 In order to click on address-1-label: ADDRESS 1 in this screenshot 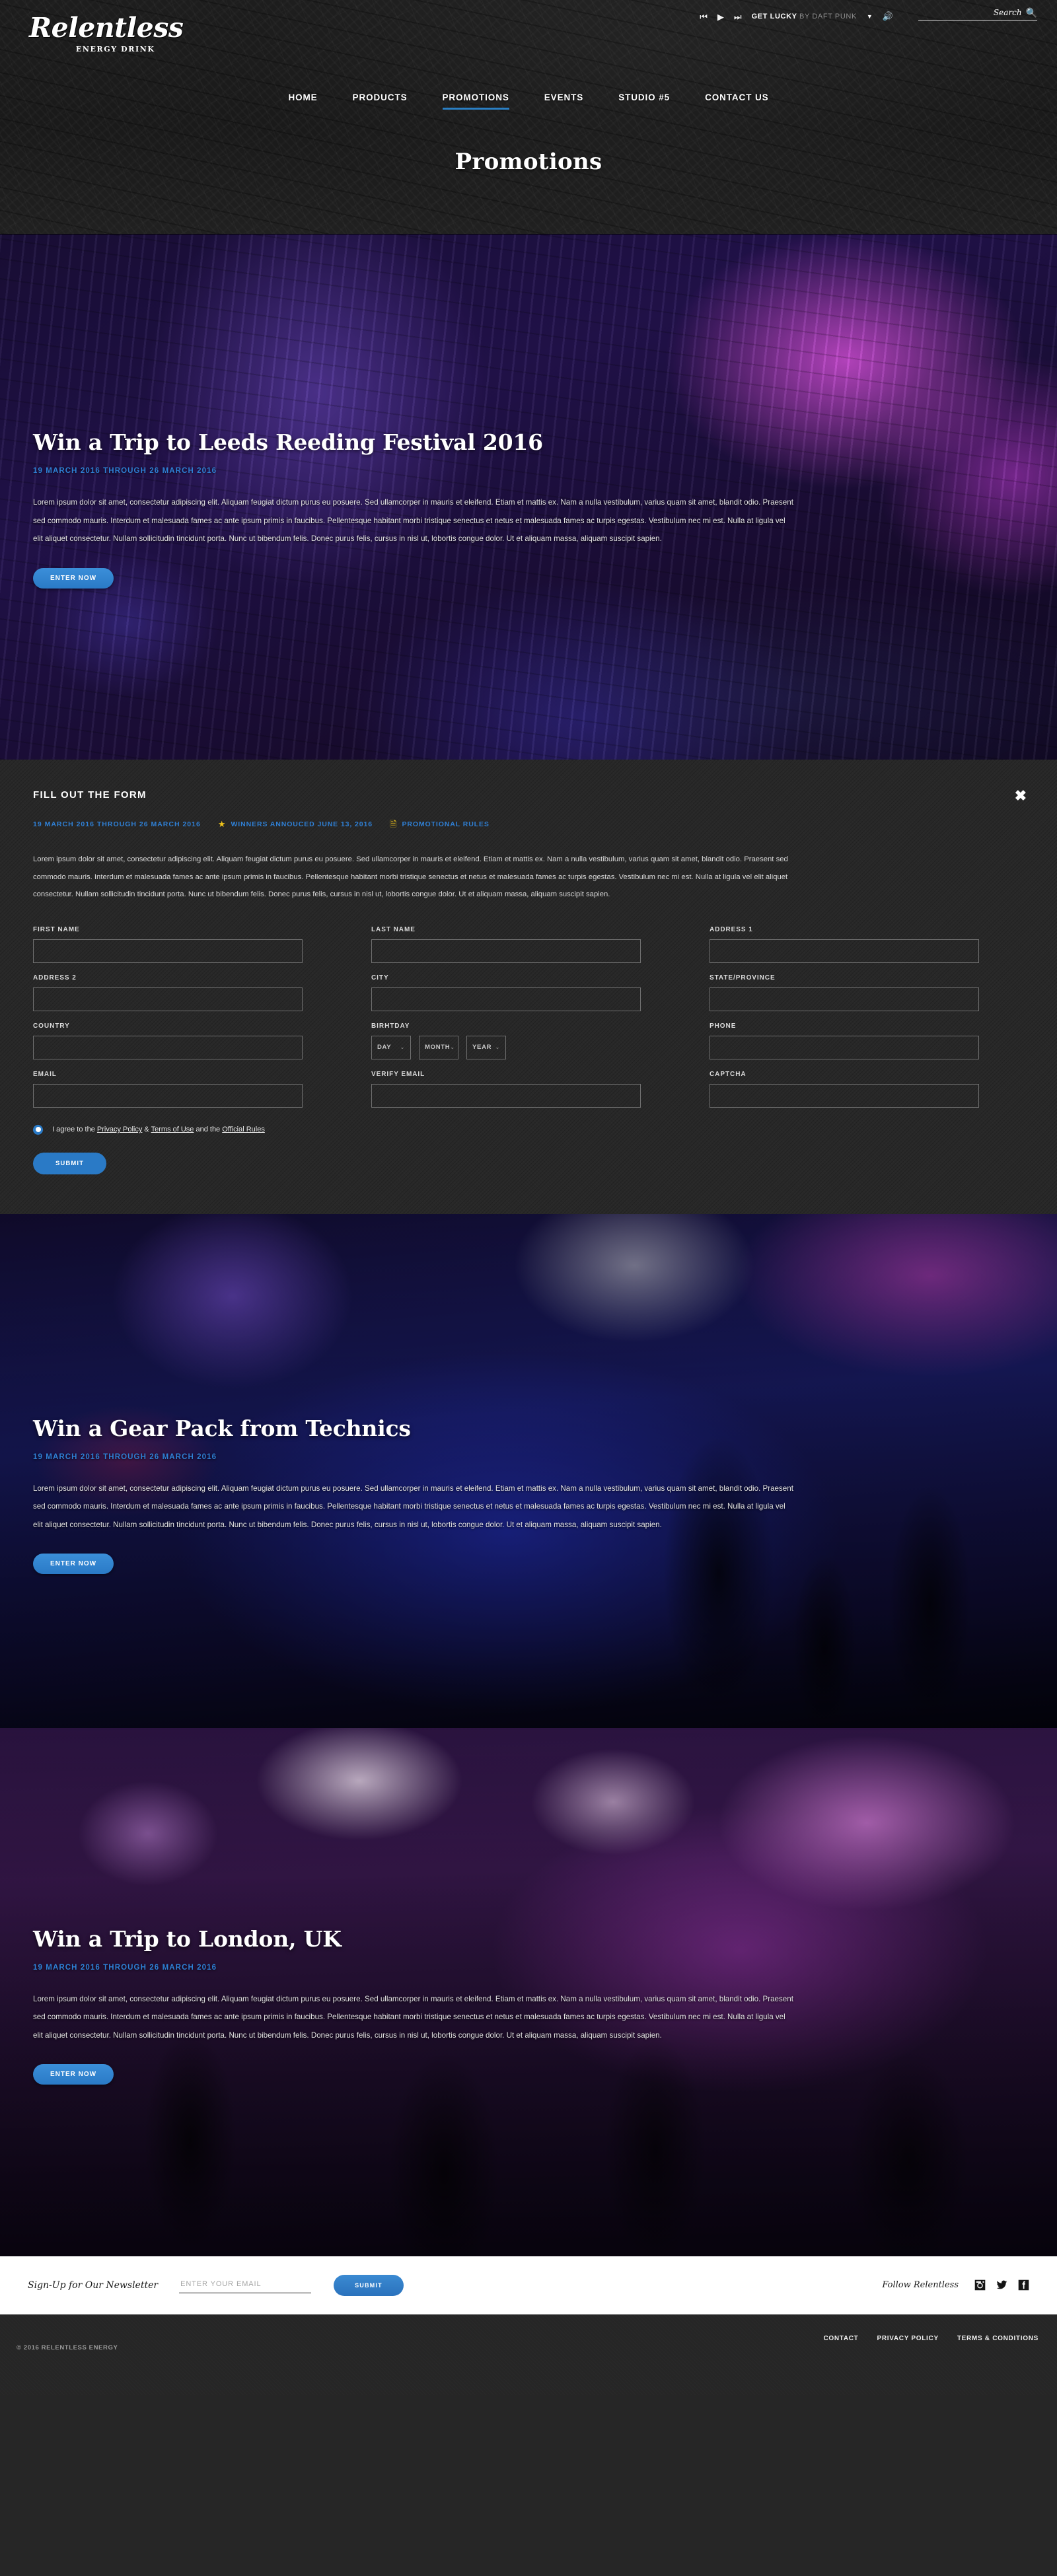, I will do `click(732, 929)`.